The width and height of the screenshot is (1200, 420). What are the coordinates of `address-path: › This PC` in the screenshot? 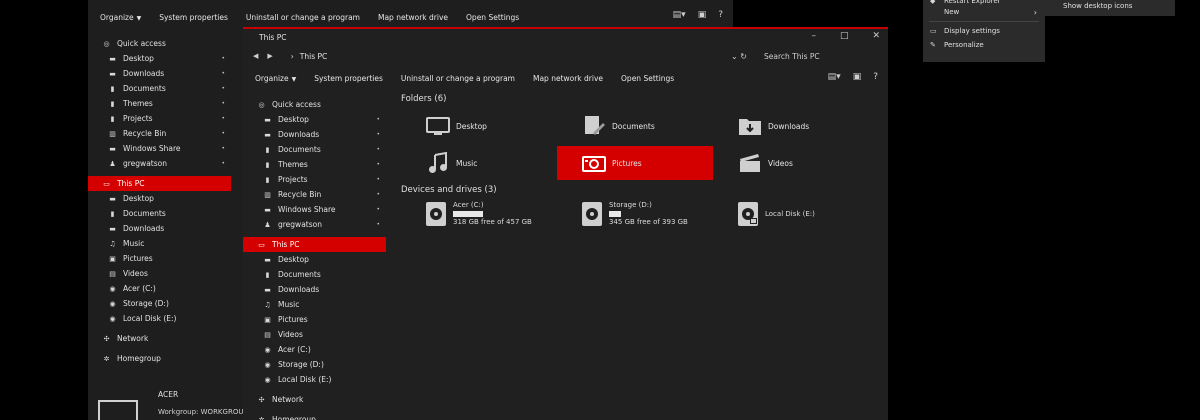 It's located at (309, 56).